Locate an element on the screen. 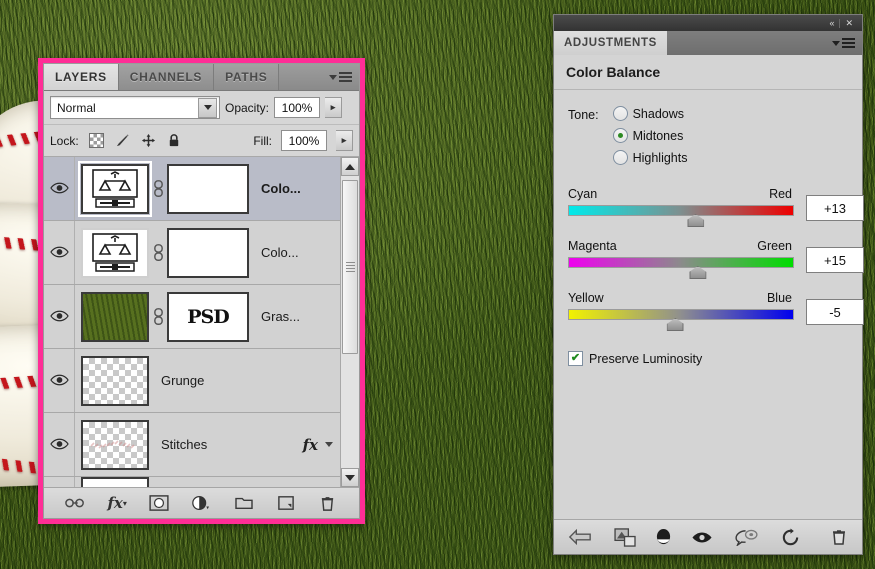  scroll-up-button is located at coordinates (350, 166).